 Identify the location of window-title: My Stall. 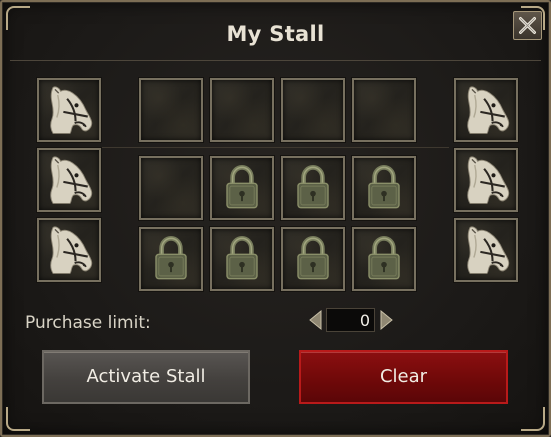
(275, 34).